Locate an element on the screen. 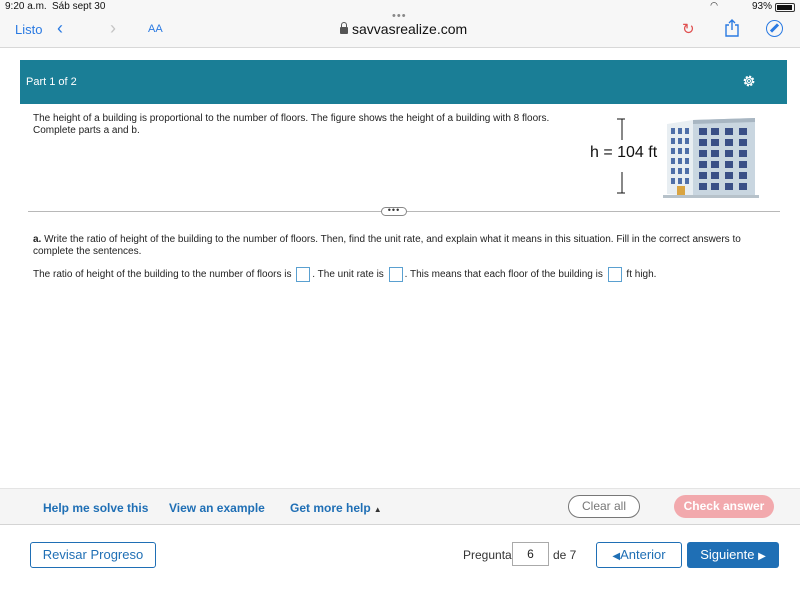 Image resolution: width=800 pixels, height=600 pixels. url-text: savvasrealize.com is located at coordinates (410, 29).